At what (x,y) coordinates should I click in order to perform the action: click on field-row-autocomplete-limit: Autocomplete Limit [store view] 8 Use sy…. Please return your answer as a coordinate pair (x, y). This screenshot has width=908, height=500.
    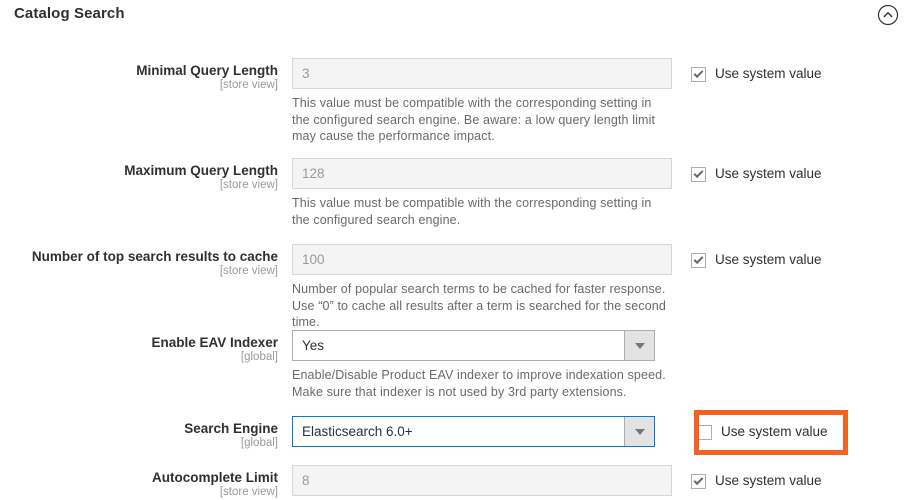
    Looking at the image, I should click on (454, 482).